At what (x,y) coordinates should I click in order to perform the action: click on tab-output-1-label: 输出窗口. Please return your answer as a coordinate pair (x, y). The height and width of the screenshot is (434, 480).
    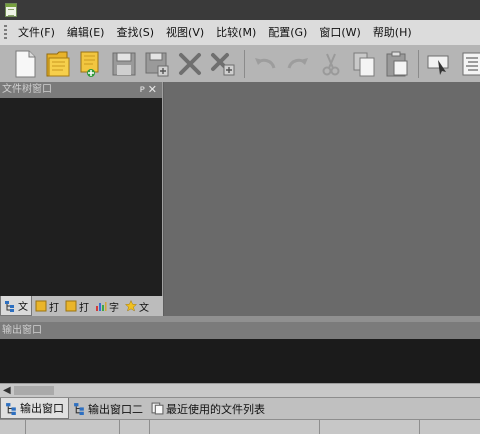
    Looking at the image, I should click on (42, 408).